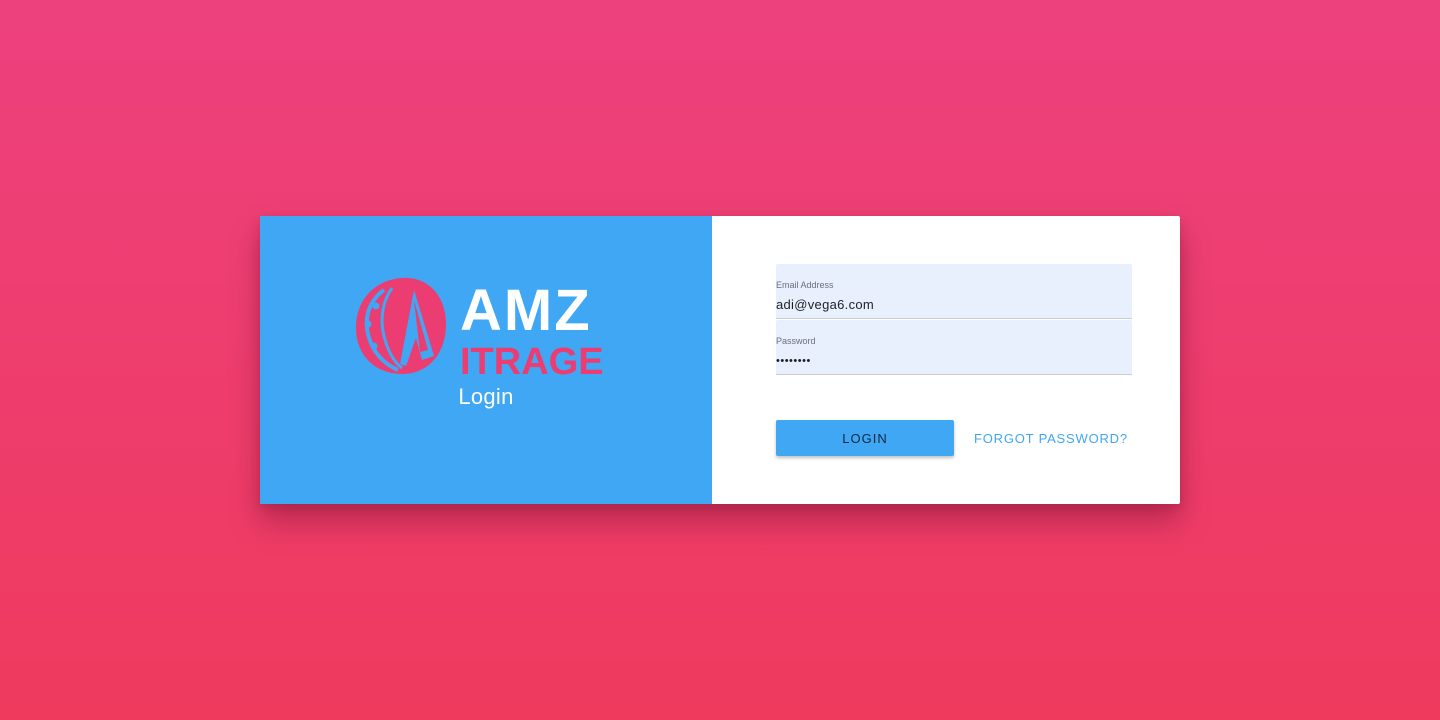 The height and width of the screenshot is (720, 1440). What do you see at coordinates (1051, 438) in the screenshot?
I see `forgot-password-link: FORGOT PASSWORD?` at bounding box center [1051, 438].